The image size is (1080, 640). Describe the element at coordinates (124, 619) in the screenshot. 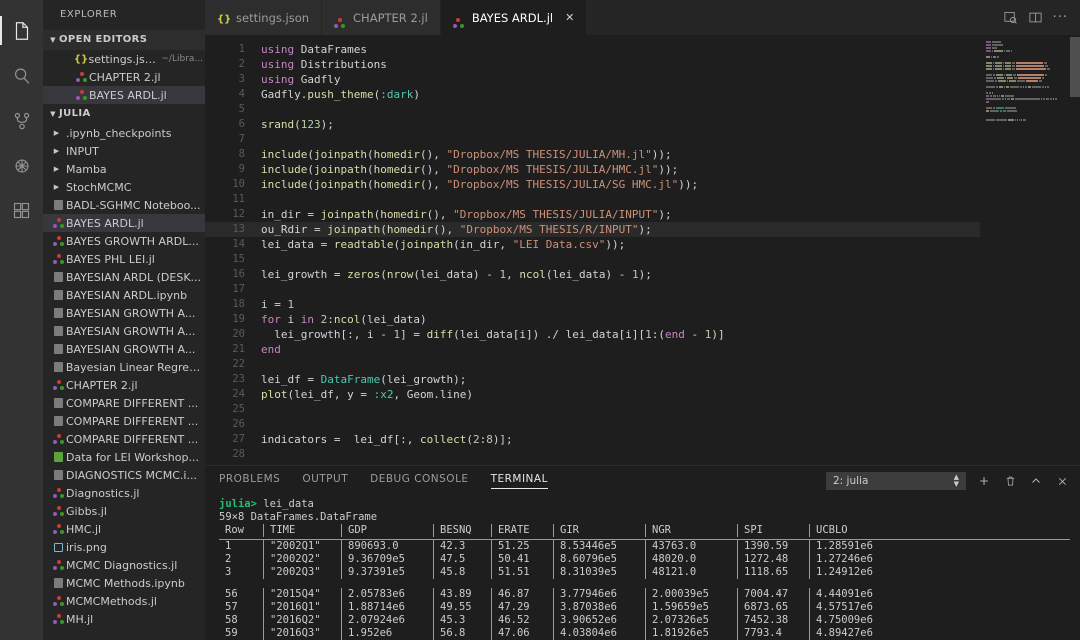

I see `file-tree-item: MH.jl` at that location.